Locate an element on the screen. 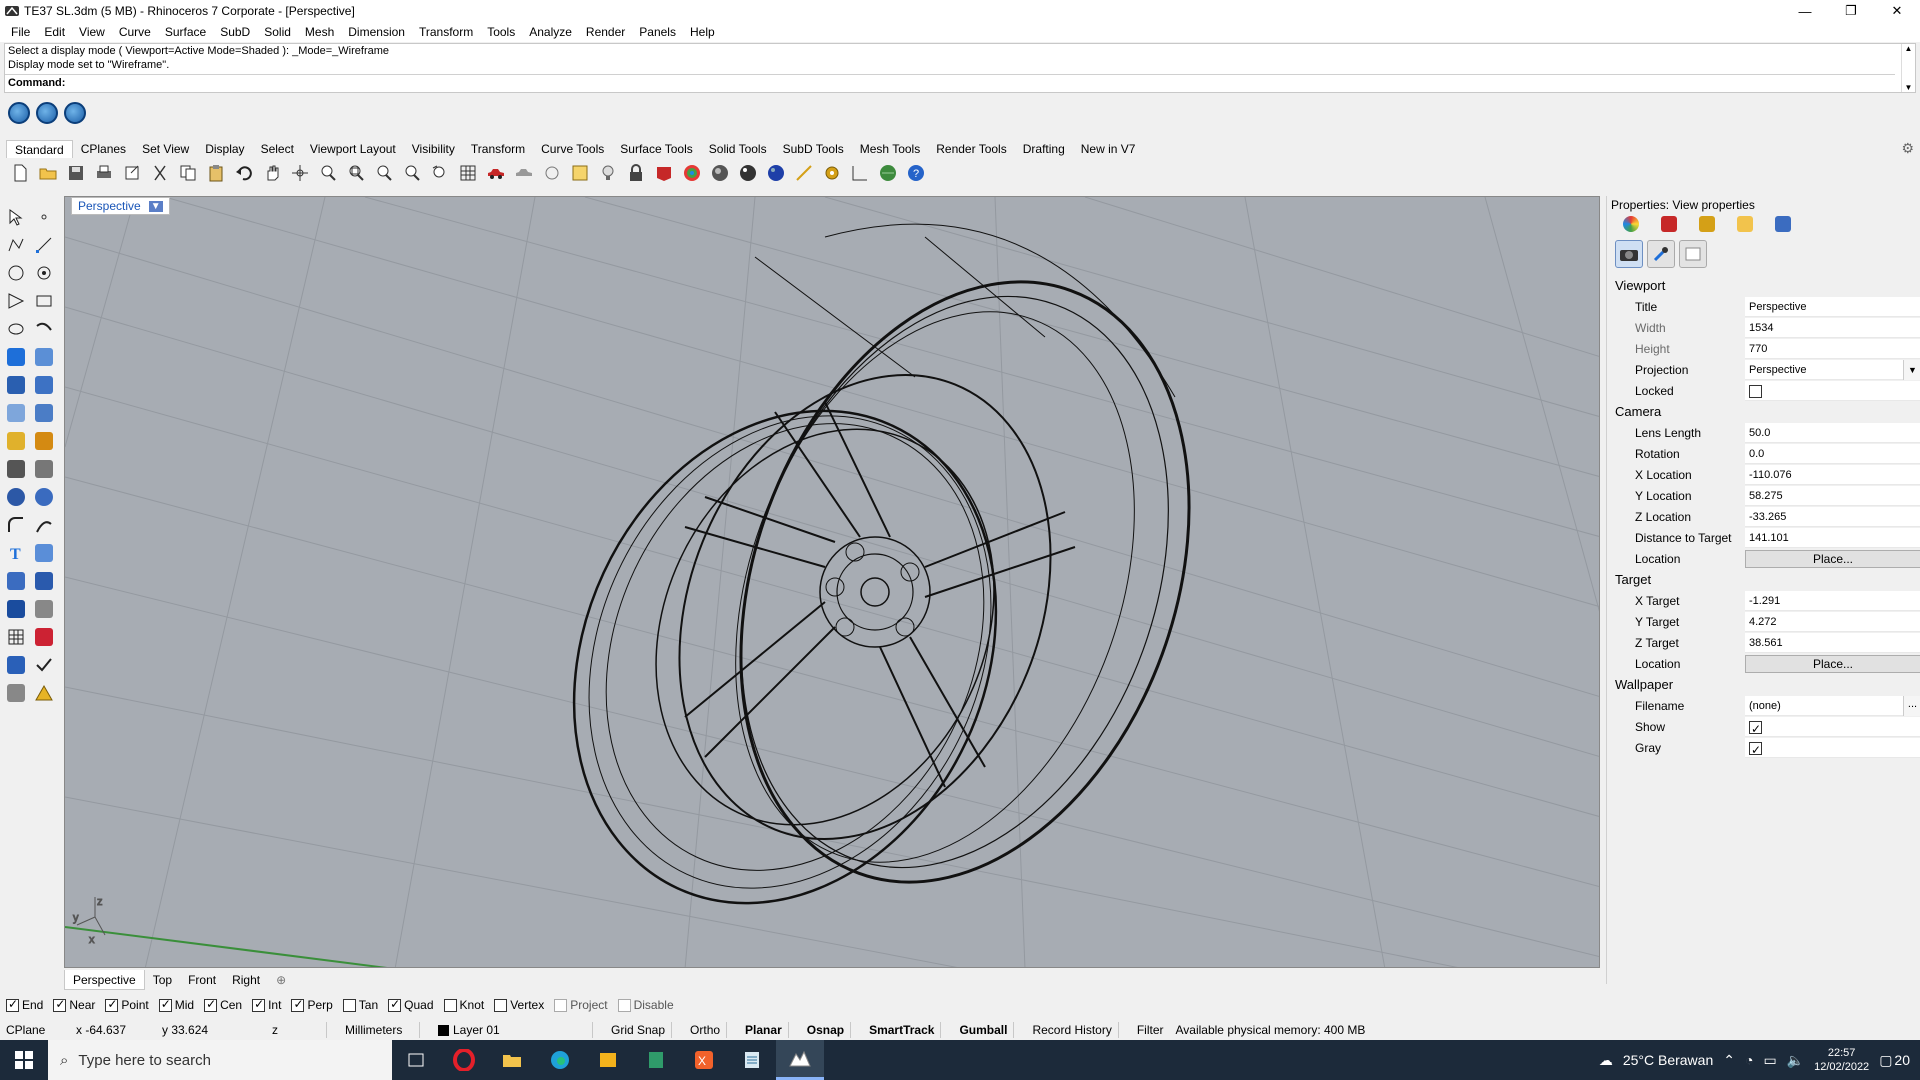  chevron-up-icon: ⌃ is located at coordinates (1729, 1060).